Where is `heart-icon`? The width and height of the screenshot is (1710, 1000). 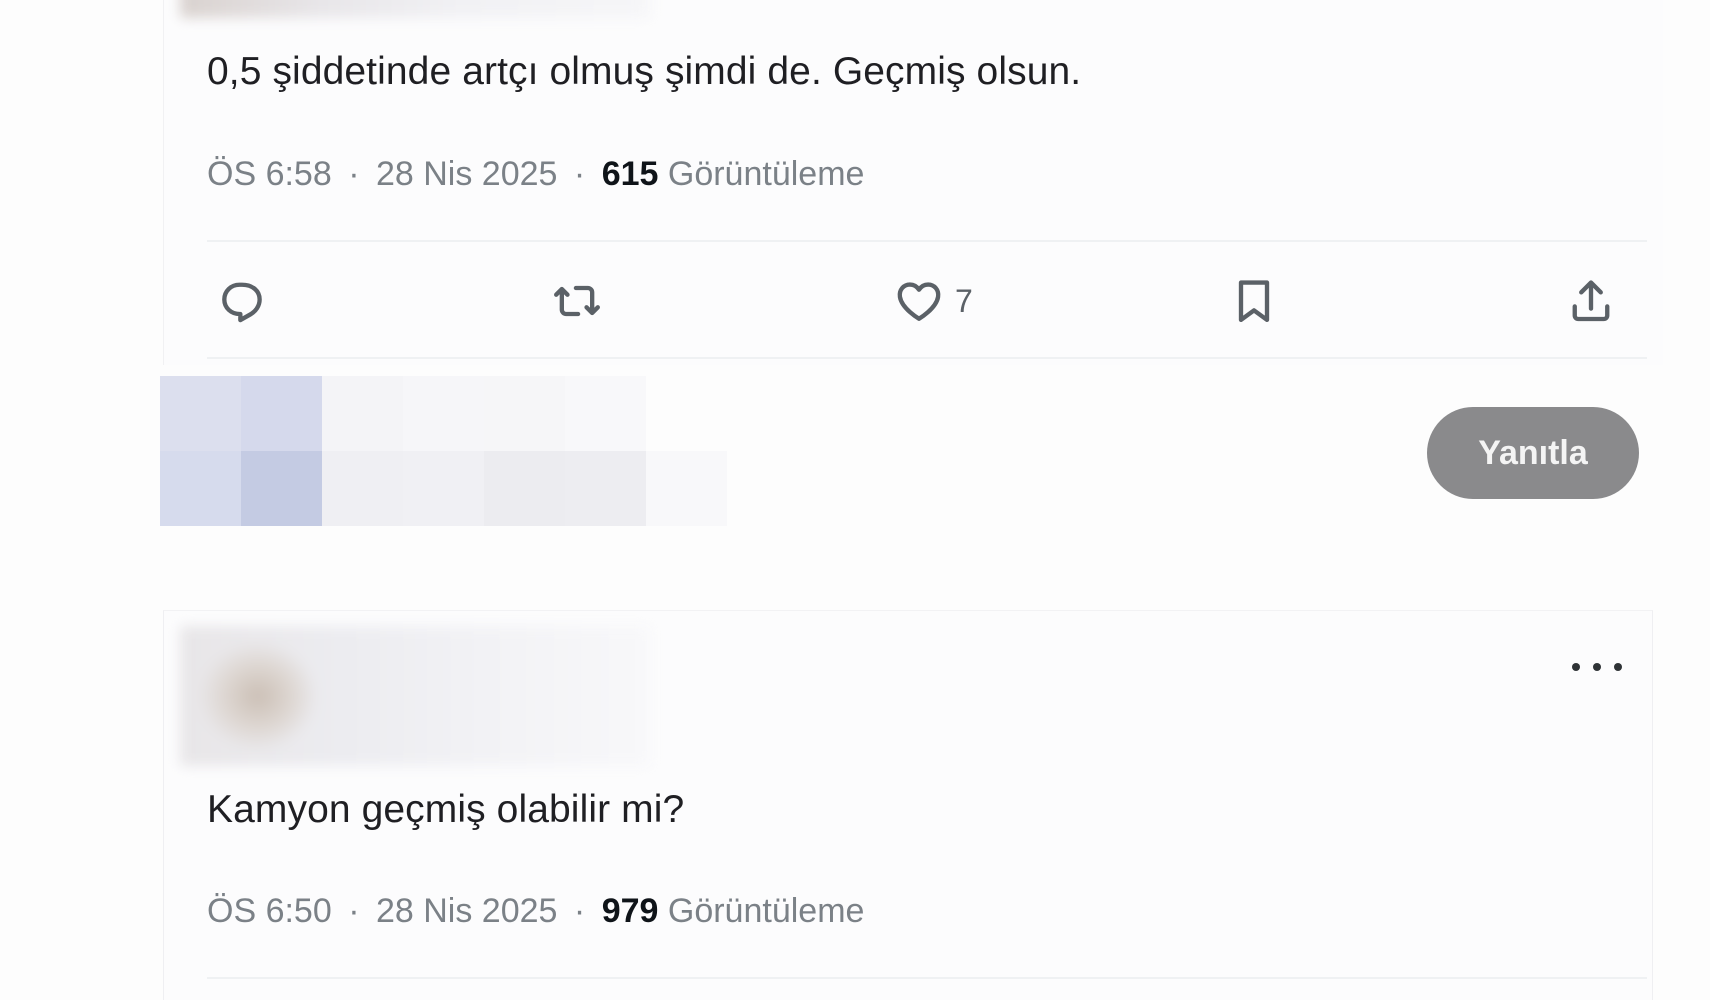 heart-icon is located at coordinates (919, 301).